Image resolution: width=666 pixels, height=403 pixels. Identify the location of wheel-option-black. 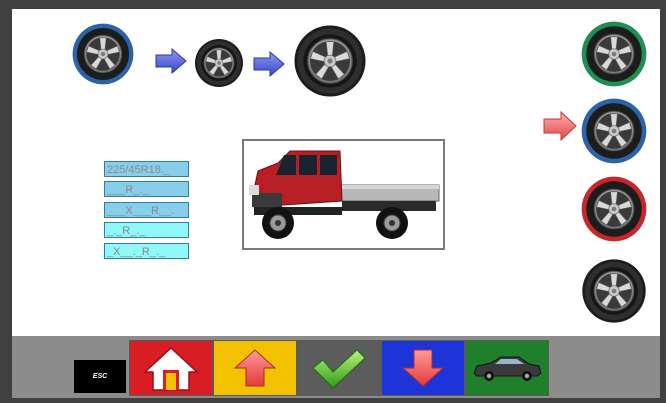
(614, 291).